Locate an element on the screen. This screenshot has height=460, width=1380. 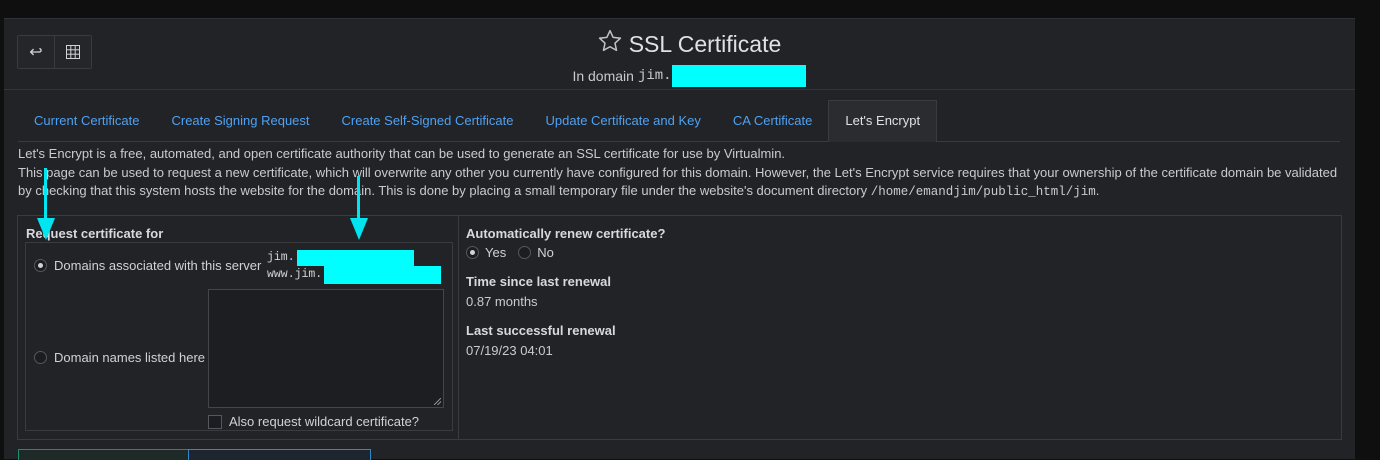
option-server-domains: Domains associated with this server is located at coordinates (147, 265).